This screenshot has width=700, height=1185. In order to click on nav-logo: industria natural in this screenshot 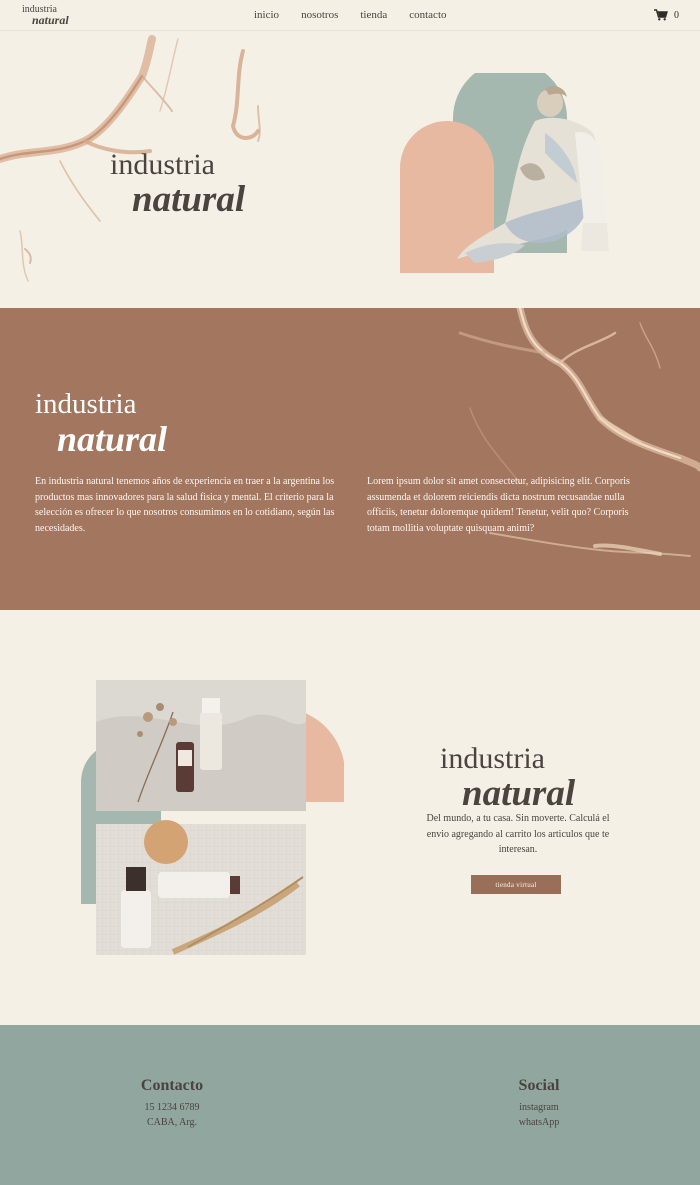, I will do `click(45, 16)`.